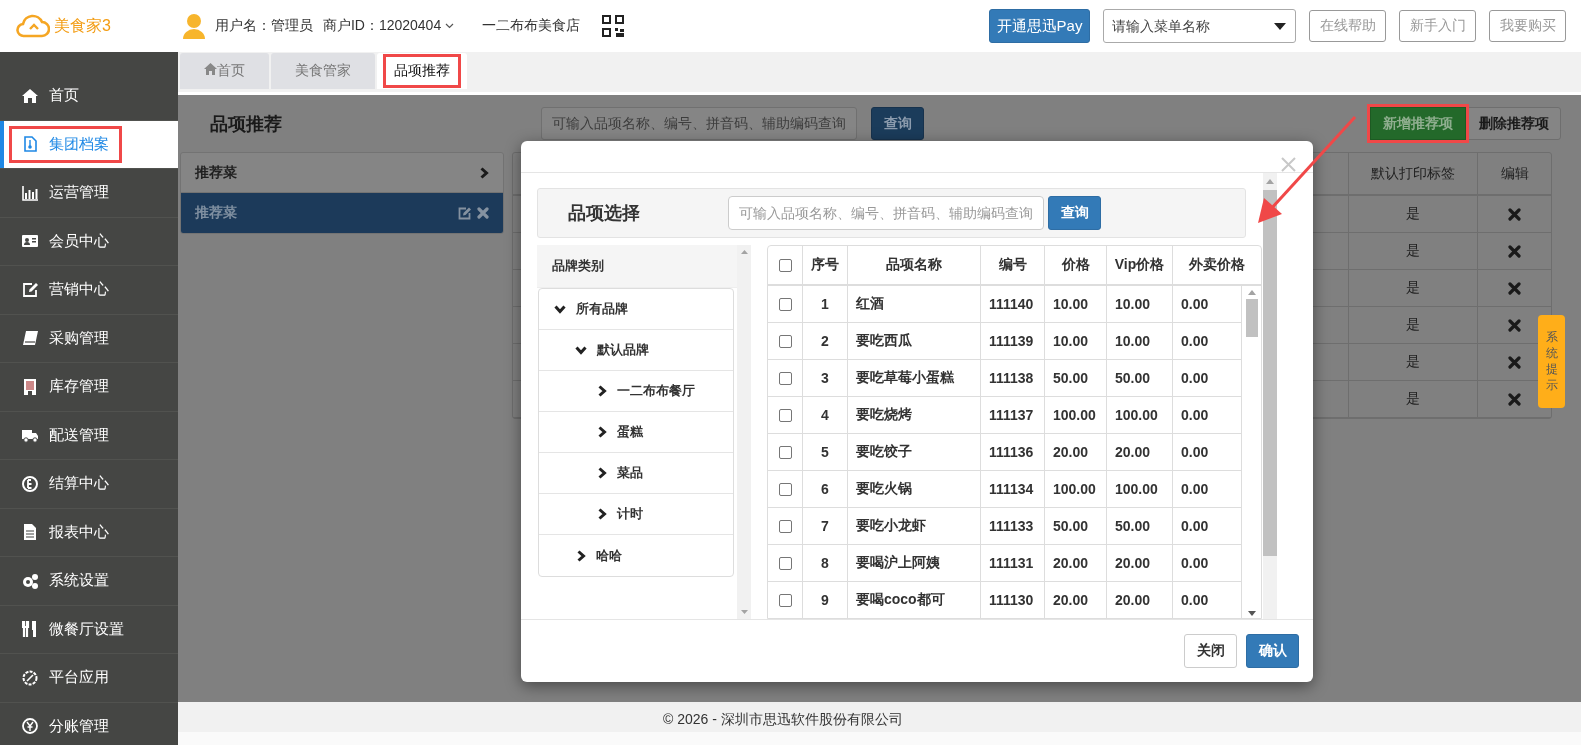  What do you see at coordinates (884, 415) in the screenshot?
I see `table-cell: 要吃烧烤` at bounding box center [884, 415].